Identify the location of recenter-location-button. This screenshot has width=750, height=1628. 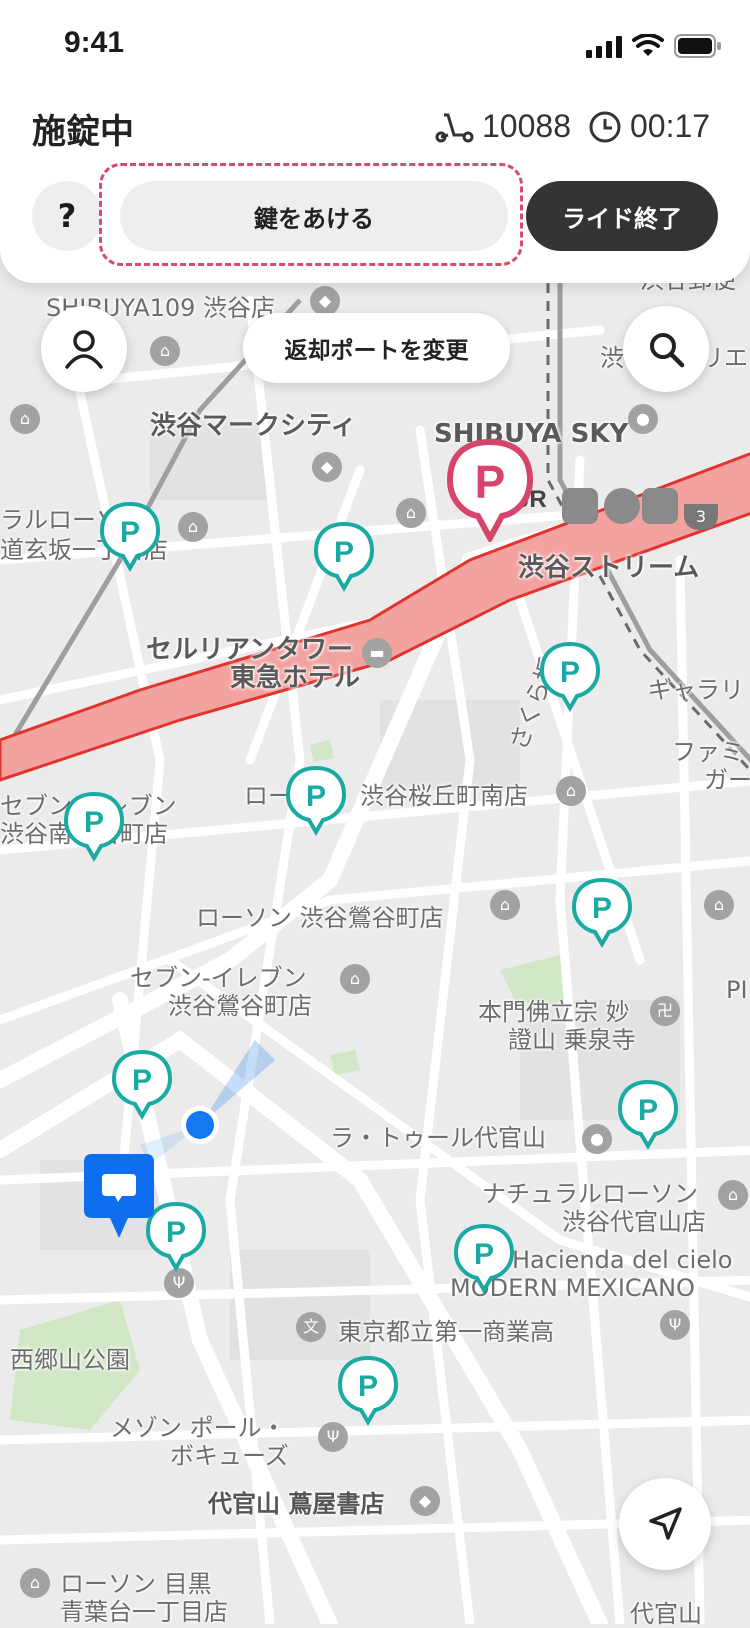
(665, 1524).